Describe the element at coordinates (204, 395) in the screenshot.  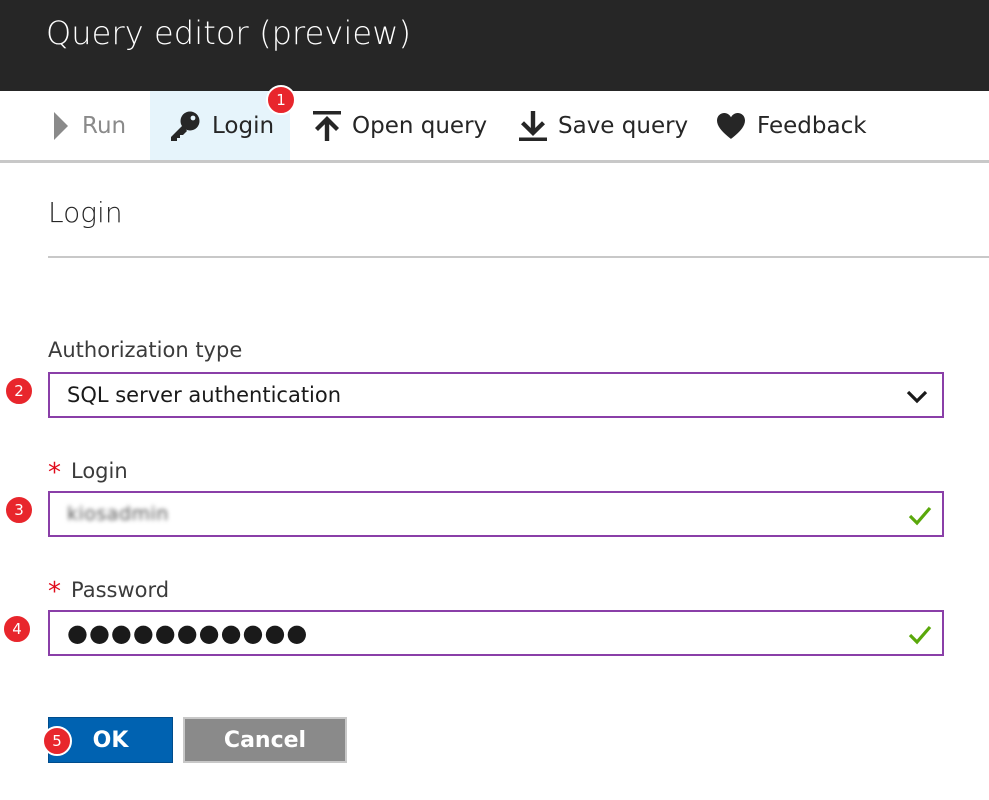
I see `auth-type-value: SQL server authentication` at that location.